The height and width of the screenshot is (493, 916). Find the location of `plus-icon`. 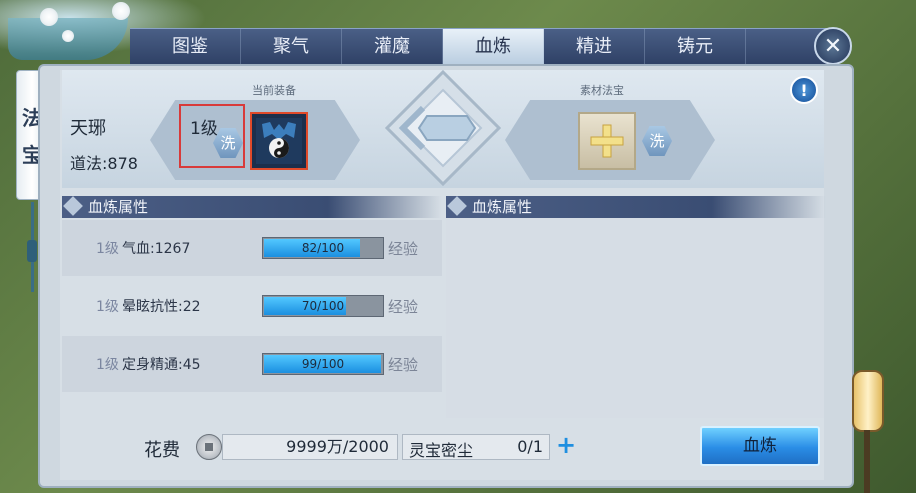

plus-icon is located at coordinates (607, 141).